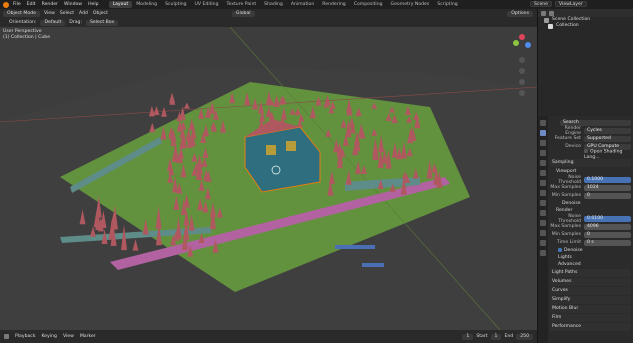 The width and height of the screenshot is (633, 343). I want to click on blender-logo-icon, so click(6, 4).